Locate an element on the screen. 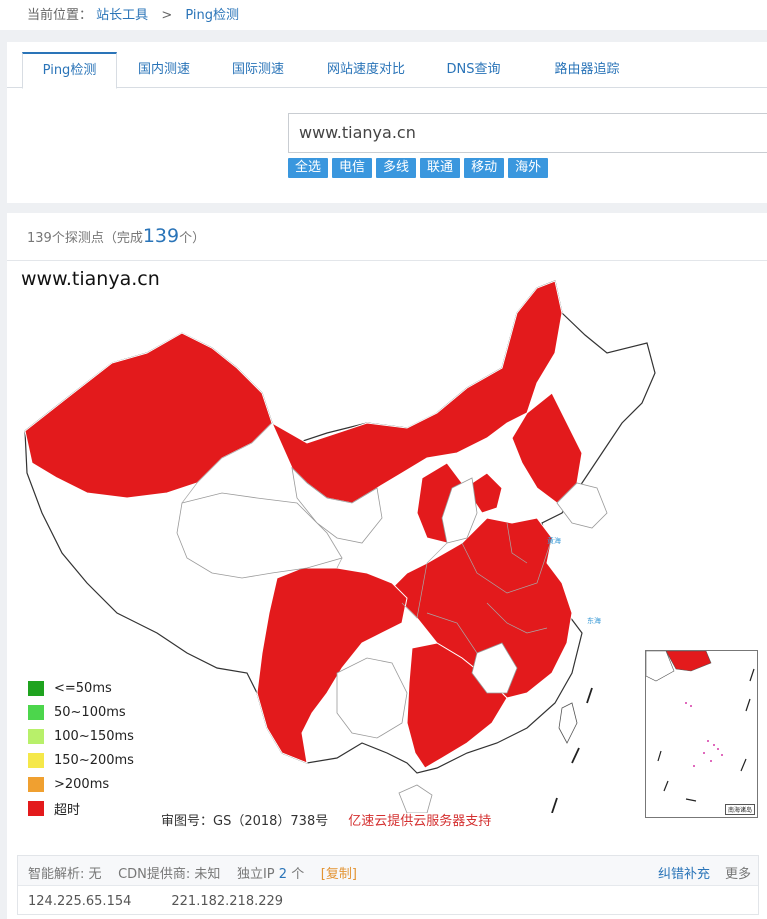 The image size is (767, 919). legend-item: 超时 is located at coordinates (81, 808).